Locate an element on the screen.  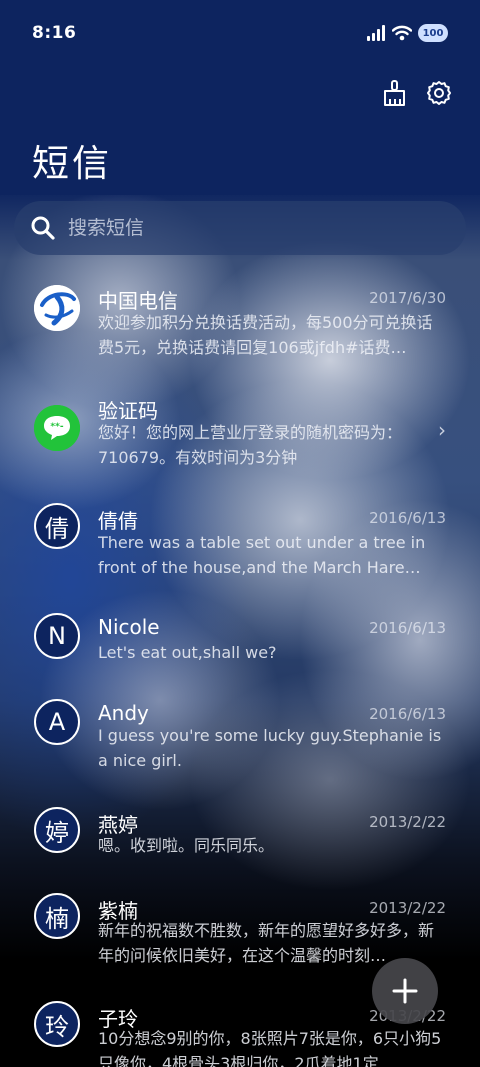
contact-name: Andy is located at coordinates (123, 713).